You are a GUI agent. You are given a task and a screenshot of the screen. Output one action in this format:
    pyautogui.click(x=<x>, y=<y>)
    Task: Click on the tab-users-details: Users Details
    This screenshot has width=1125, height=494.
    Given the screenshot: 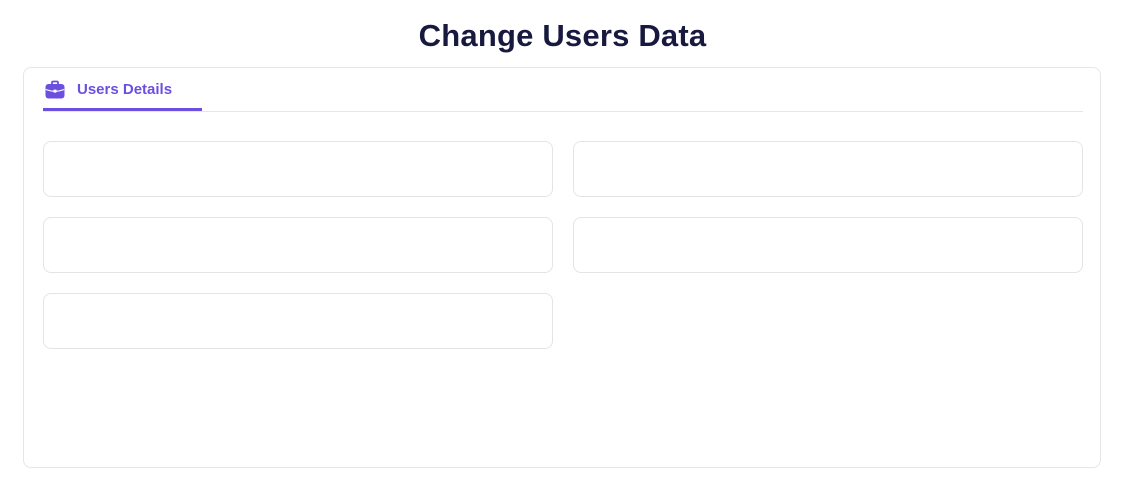 What is the action you would take?
    pyautogui.click(x=122, y=89)
    